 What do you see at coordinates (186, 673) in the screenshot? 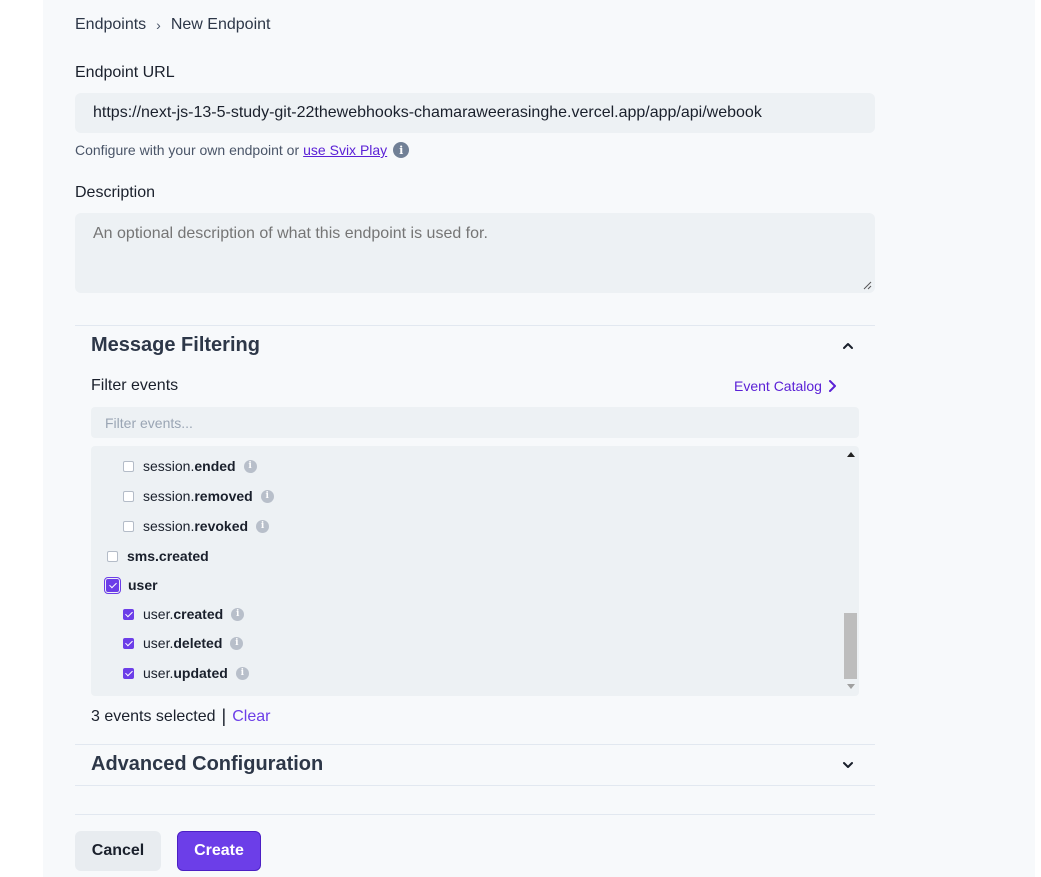
I see `event-user-updated: user.updated i` at bounding box center [186, 673].